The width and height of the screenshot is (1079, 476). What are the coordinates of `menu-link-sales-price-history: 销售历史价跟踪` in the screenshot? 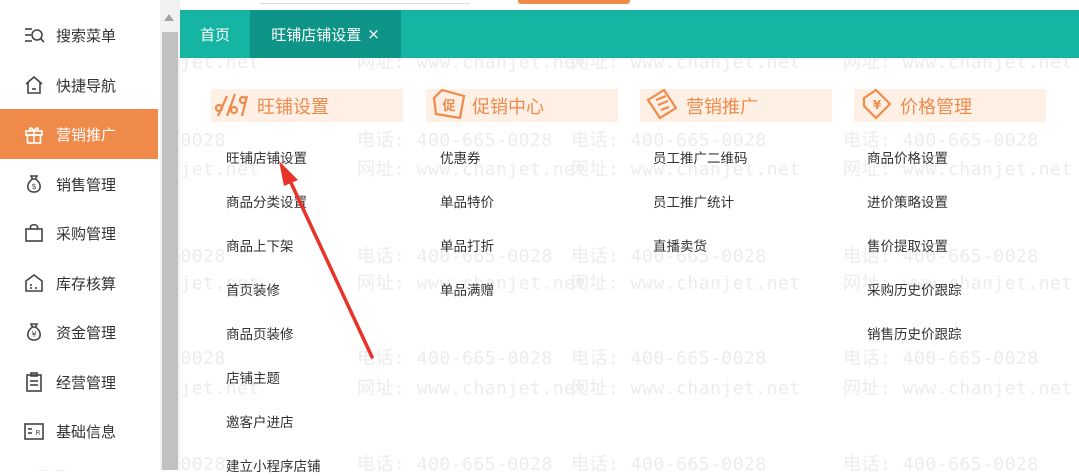 It's located at (914, 333).